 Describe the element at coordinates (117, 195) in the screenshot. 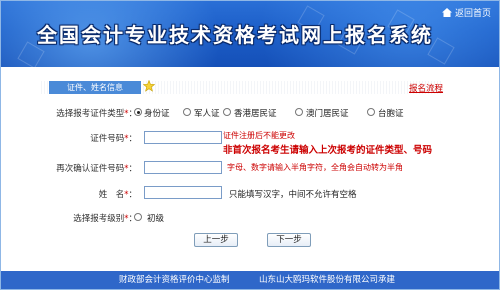

I see `name-label: 姓 名*：` at that location.